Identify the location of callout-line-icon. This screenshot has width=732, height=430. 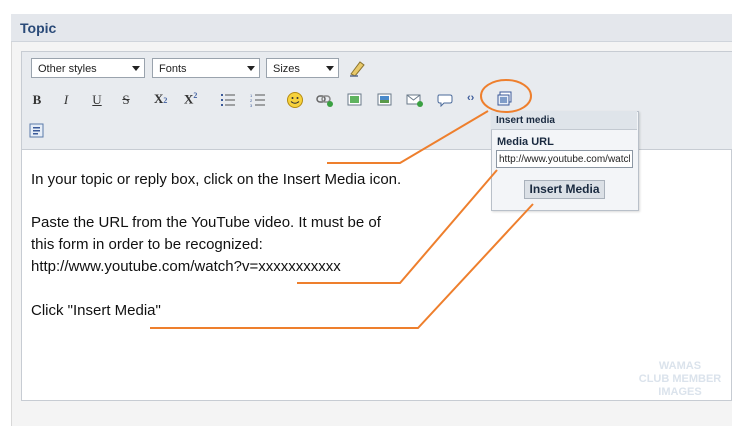
(408, 137).